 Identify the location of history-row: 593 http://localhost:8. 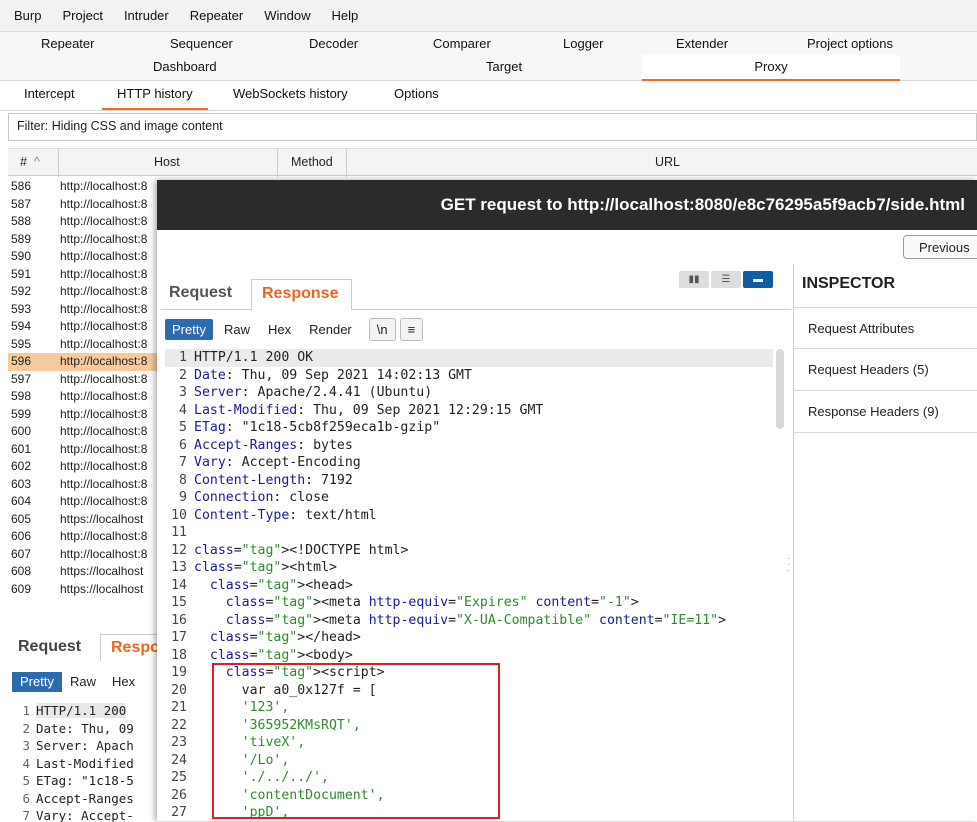
(83, 310).